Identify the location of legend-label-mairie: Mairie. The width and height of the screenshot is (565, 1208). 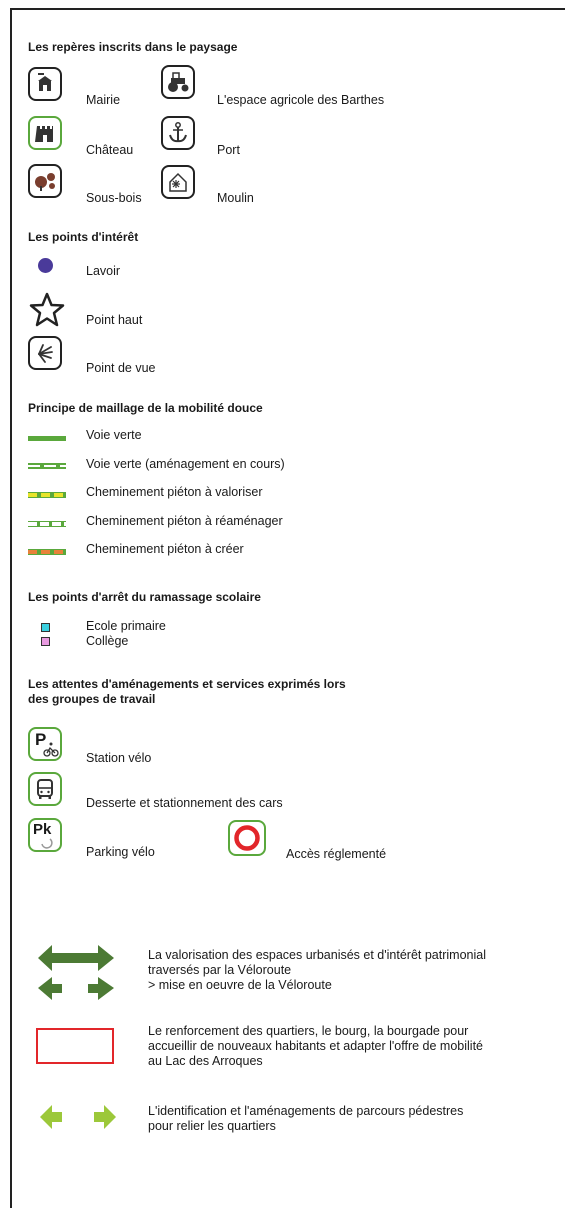
(103, 100).